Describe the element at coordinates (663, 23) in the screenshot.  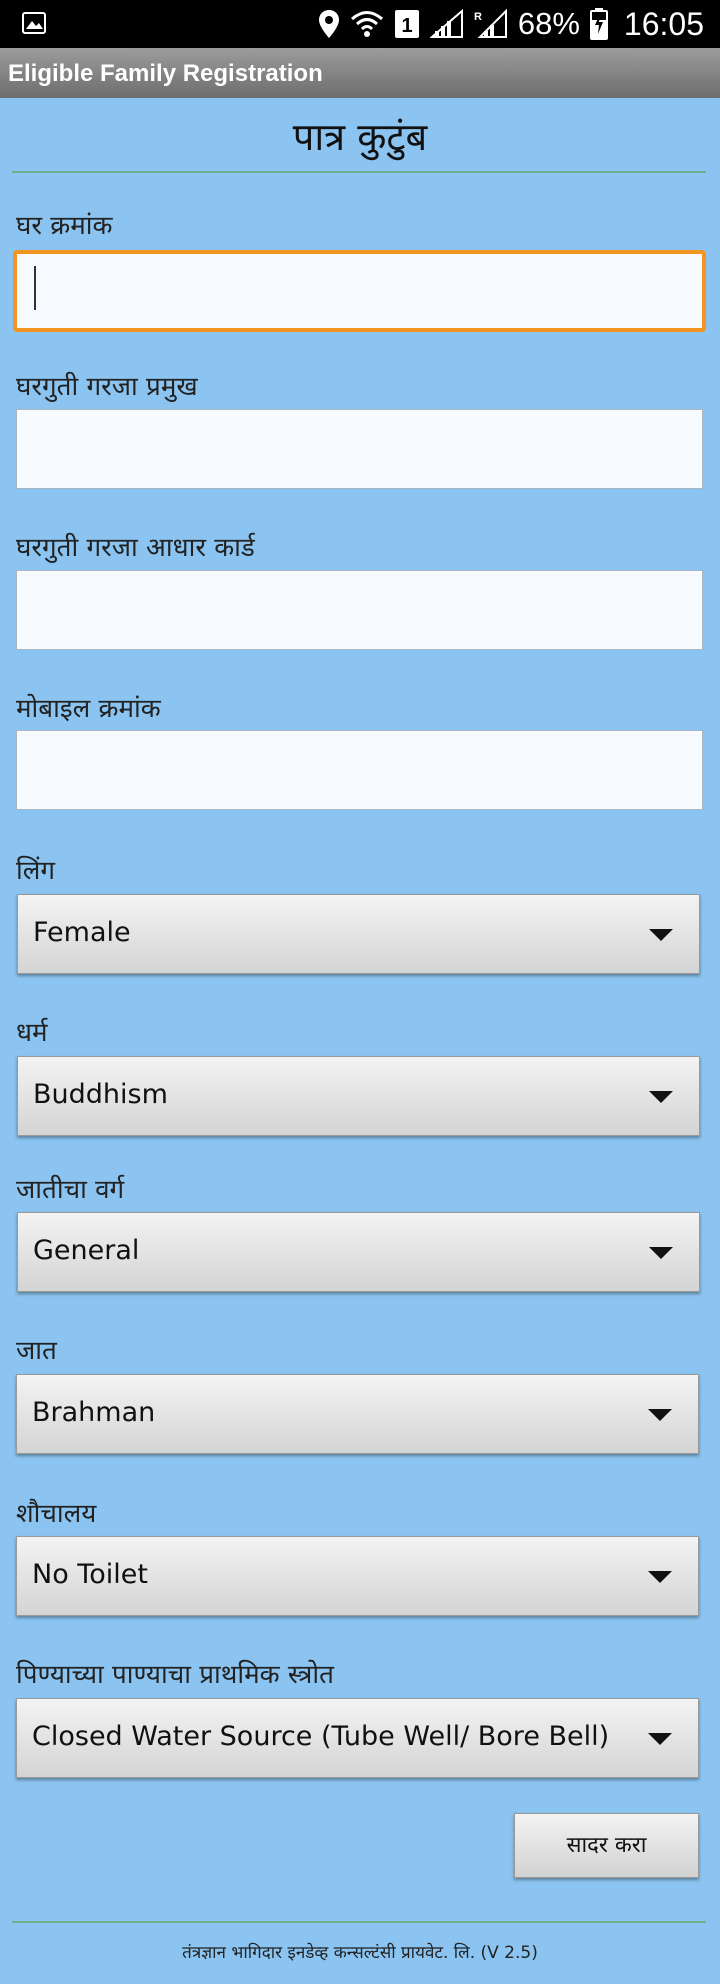
I see `clock: 16:05` at that location.